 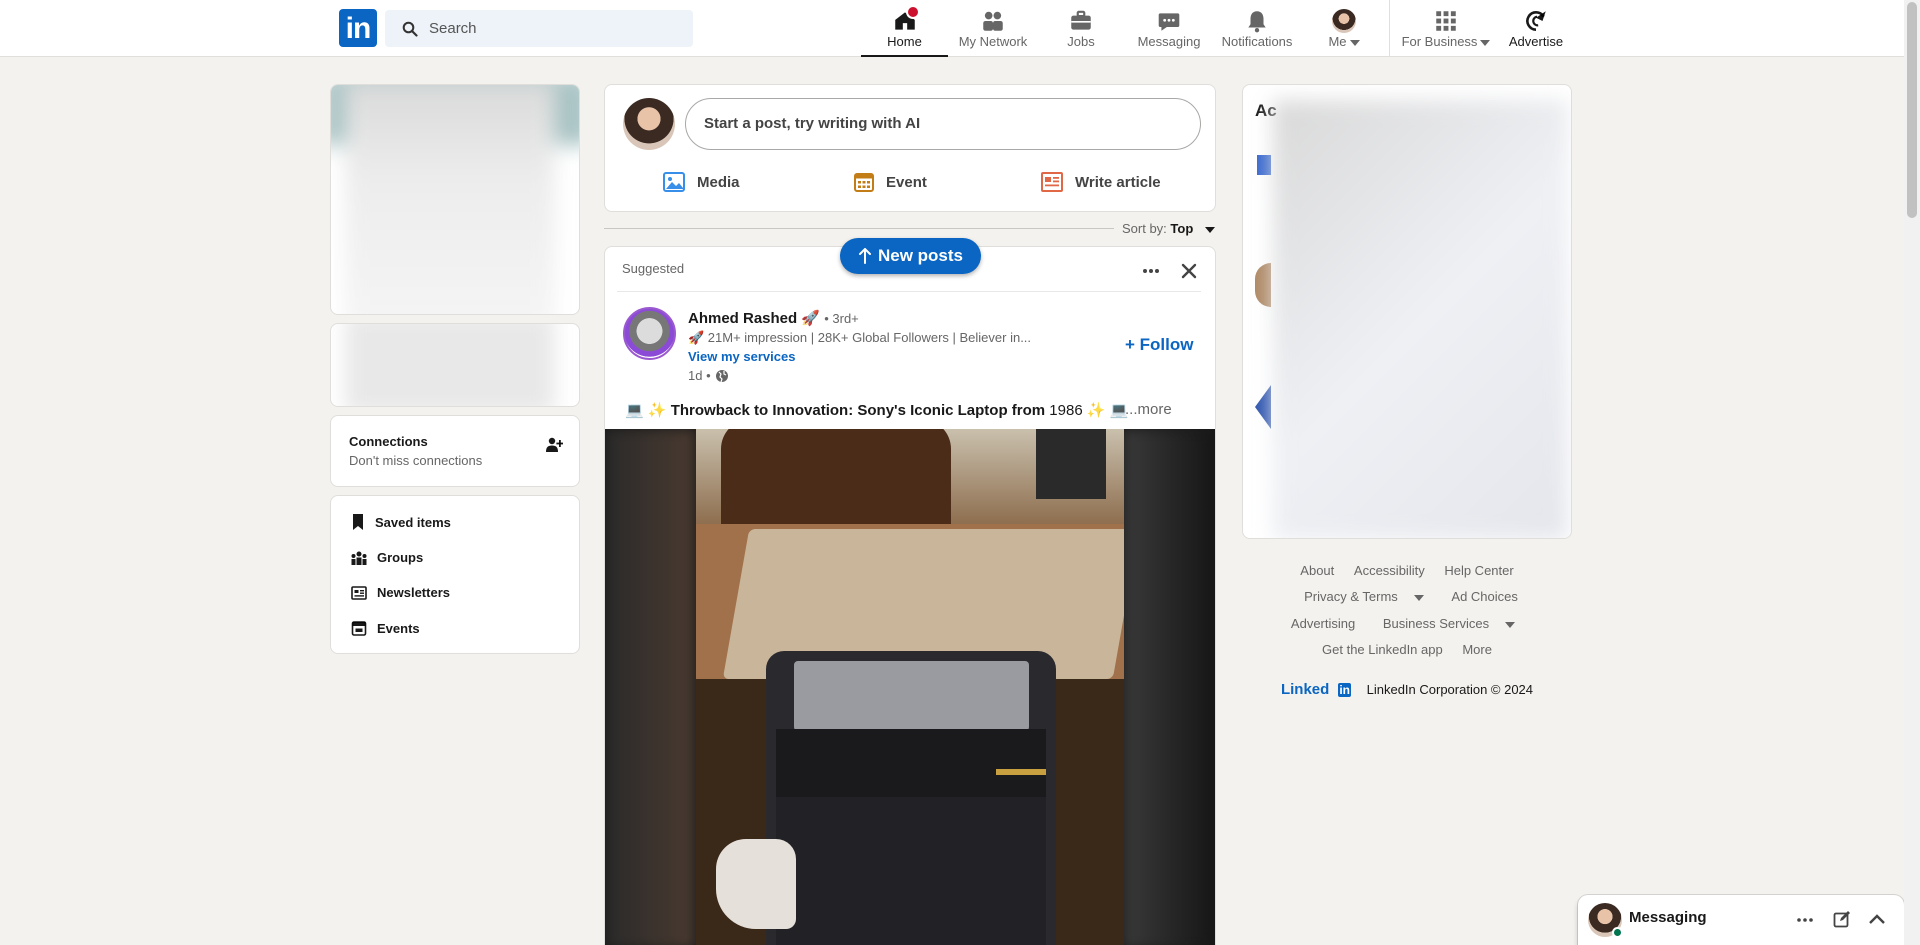 I want to click on nav-home-label: Home, so click(x=904, y=41).